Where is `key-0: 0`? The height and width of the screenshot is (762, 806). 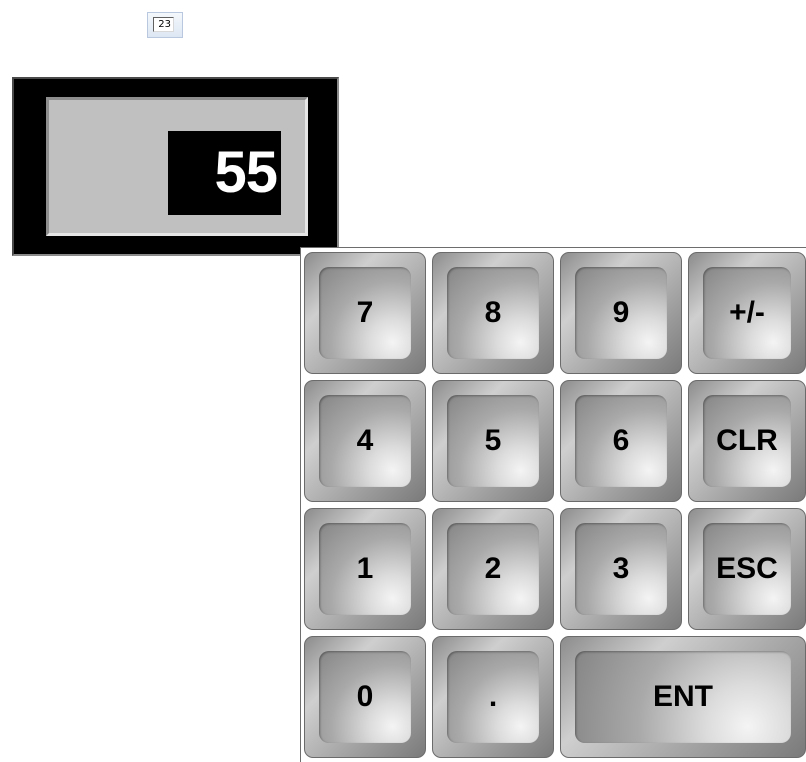
key-0: 0 is located at coordinates (365, 697).